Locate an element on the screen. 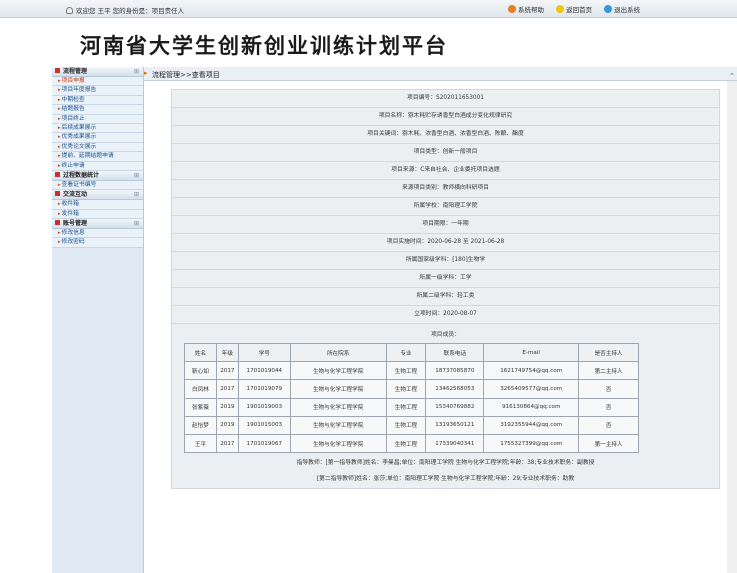 The height and width of the screenshot is (573, 737). sidebar-item-apply: ▸项目申报 is located at coordinates (97, 82).